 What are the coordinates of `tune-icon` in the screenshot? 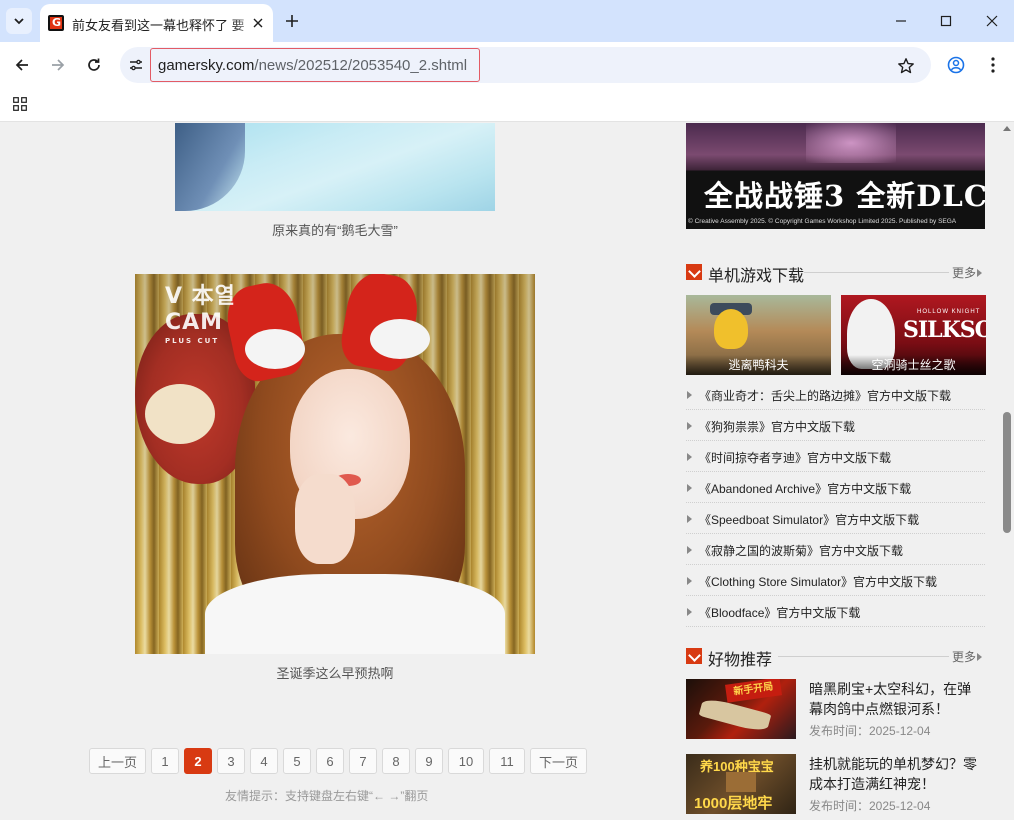 It's located at (136, 65).